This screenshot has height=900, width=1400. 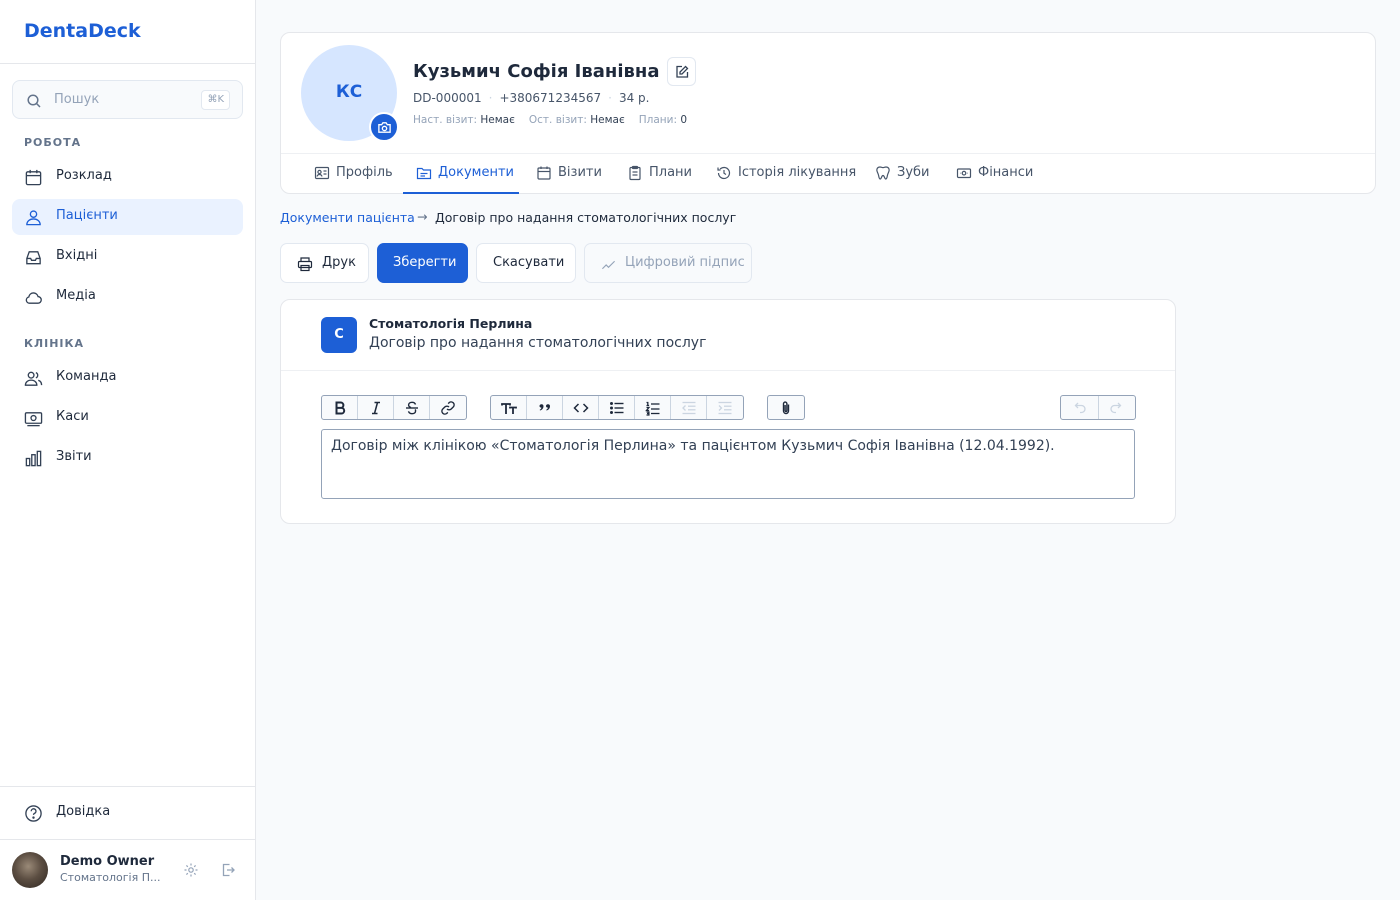 I want to click on strikethrough-button, so click(x=412, y=407).